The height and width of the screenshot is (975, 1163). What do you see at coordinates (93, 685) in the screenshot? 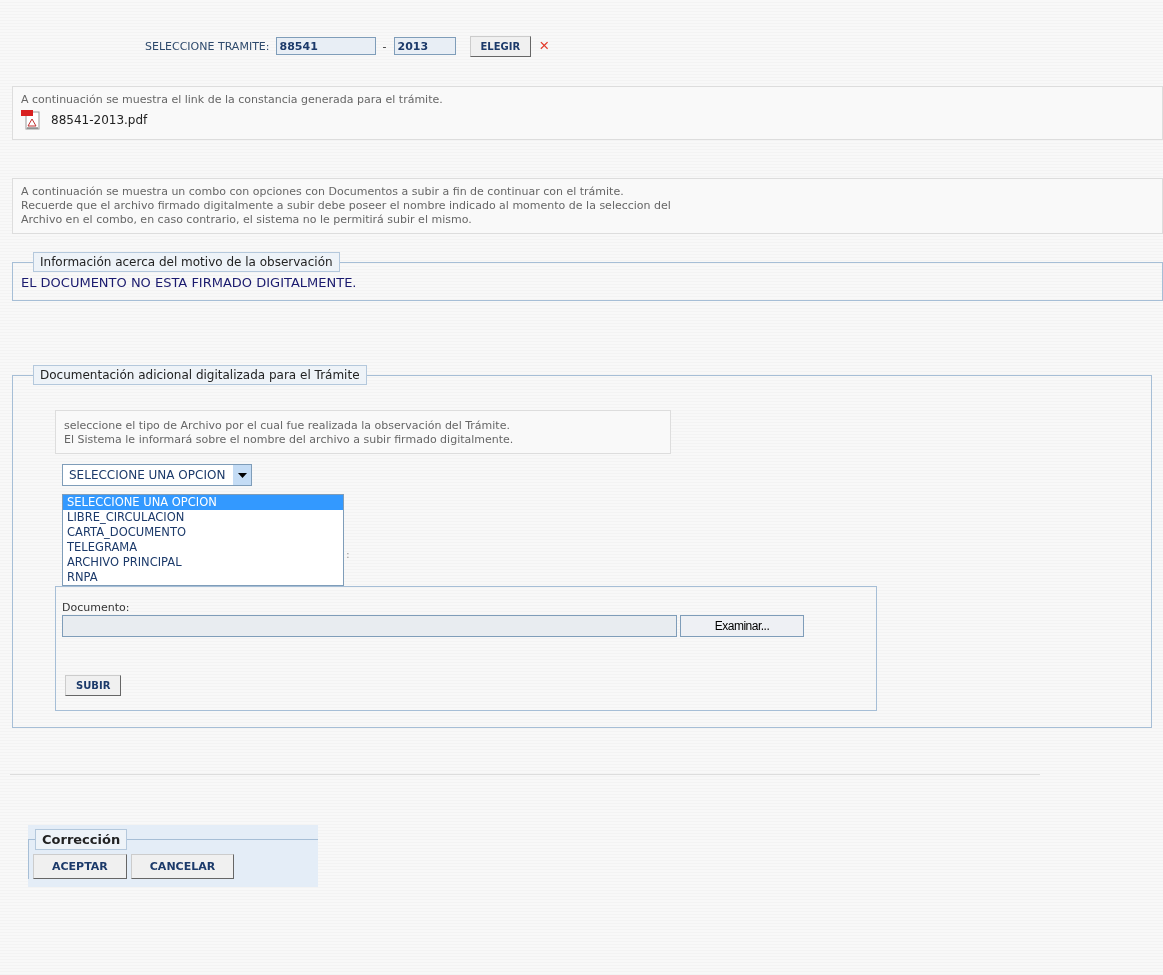
I see `subir-button: SUBIR` at bounding box center [93, 685].